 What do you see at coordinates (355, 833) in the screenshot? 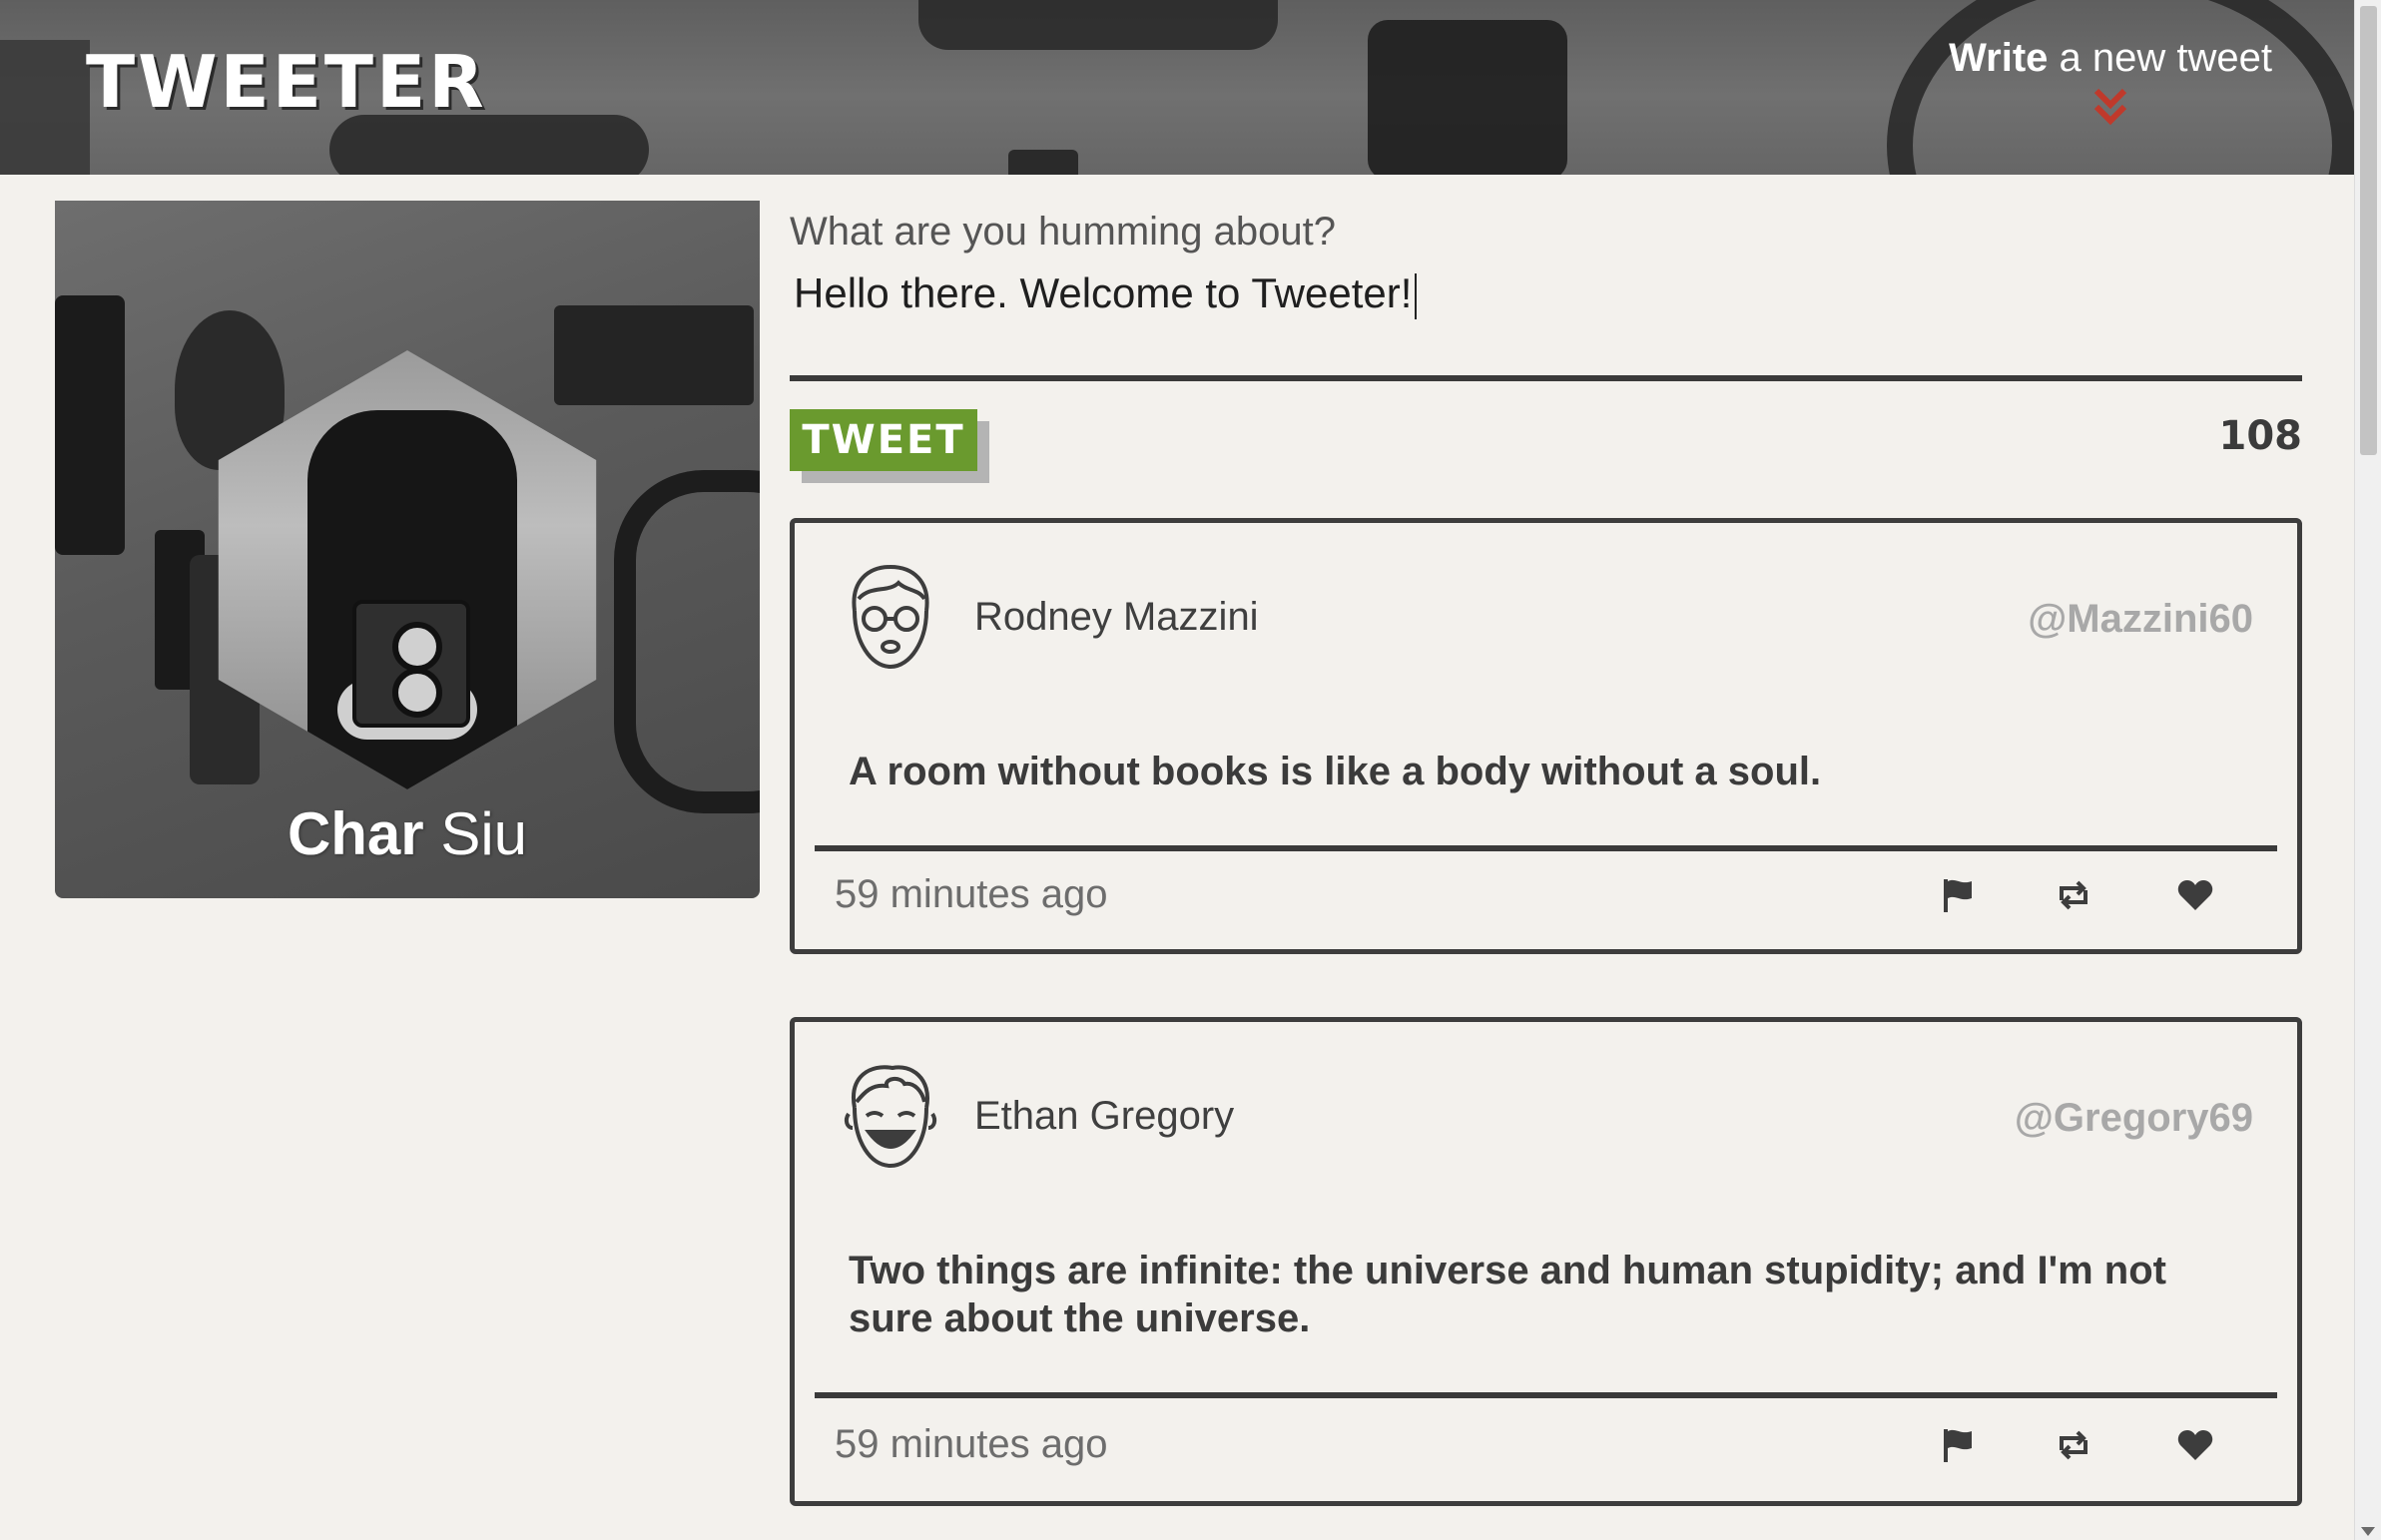
I see `profile-first-name: Char` at bounding box center [355, 833].